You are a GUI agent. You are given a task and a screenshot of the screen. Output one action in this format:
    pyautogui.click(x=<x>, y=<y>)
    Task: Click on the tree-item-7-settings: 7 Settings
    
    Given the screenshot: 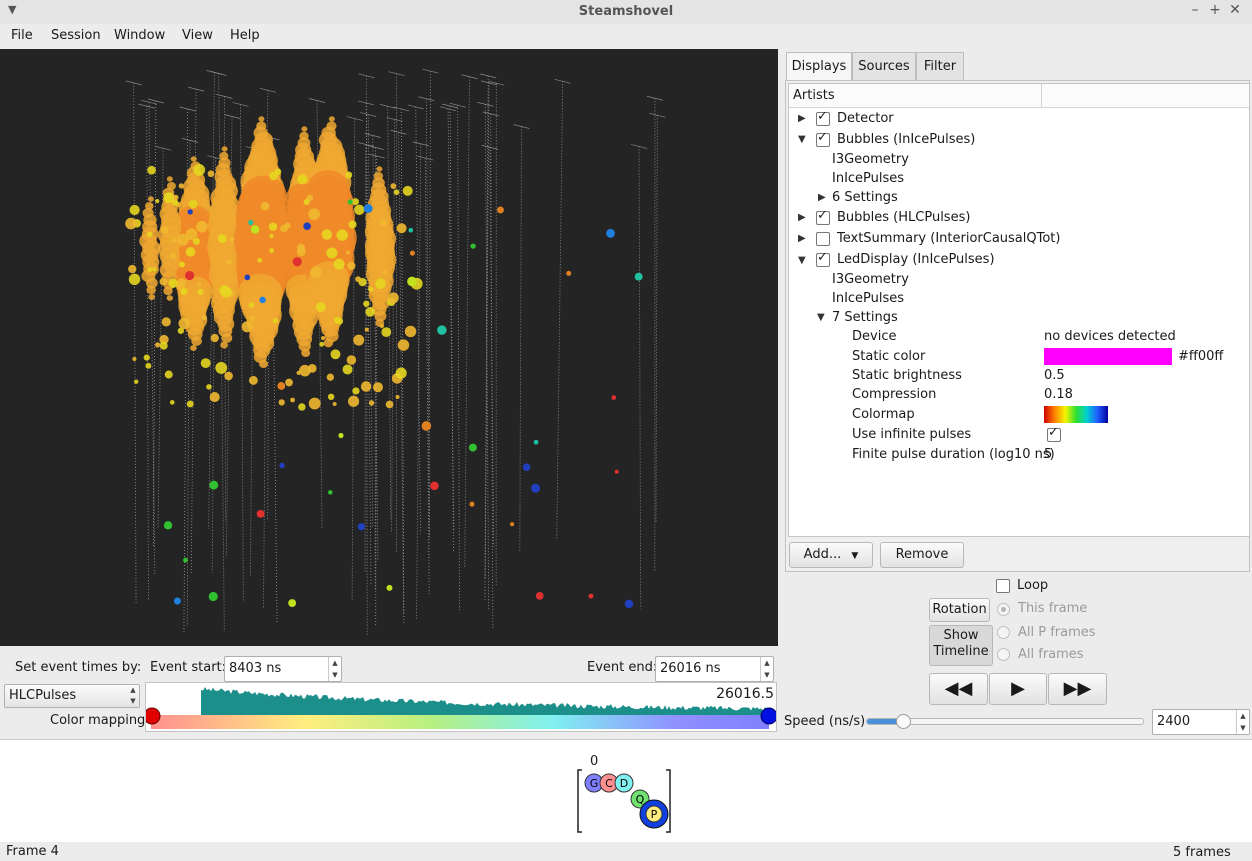 What is the action you would take?
    pyautogui.click(x=865, y=318)
    